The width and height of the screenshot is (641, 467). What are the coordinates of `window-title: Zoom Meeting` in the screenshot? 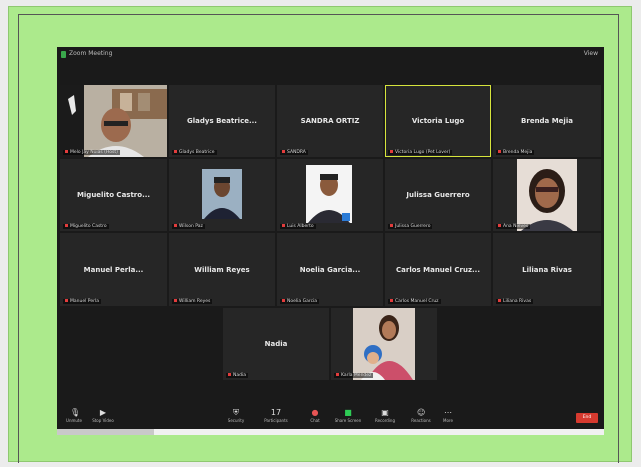 It's located at (91, 53).